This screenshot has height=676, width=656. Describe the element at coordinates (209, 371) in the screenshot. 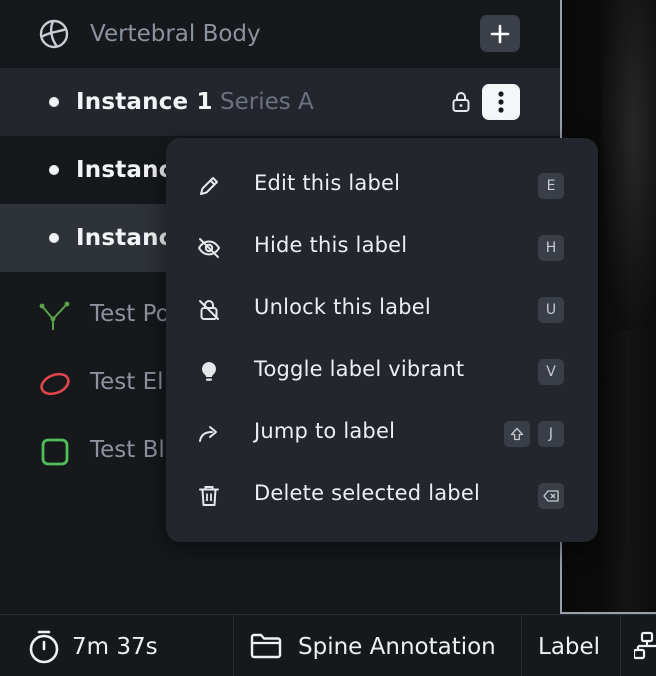

I see `lightbulb-icon` at that location.